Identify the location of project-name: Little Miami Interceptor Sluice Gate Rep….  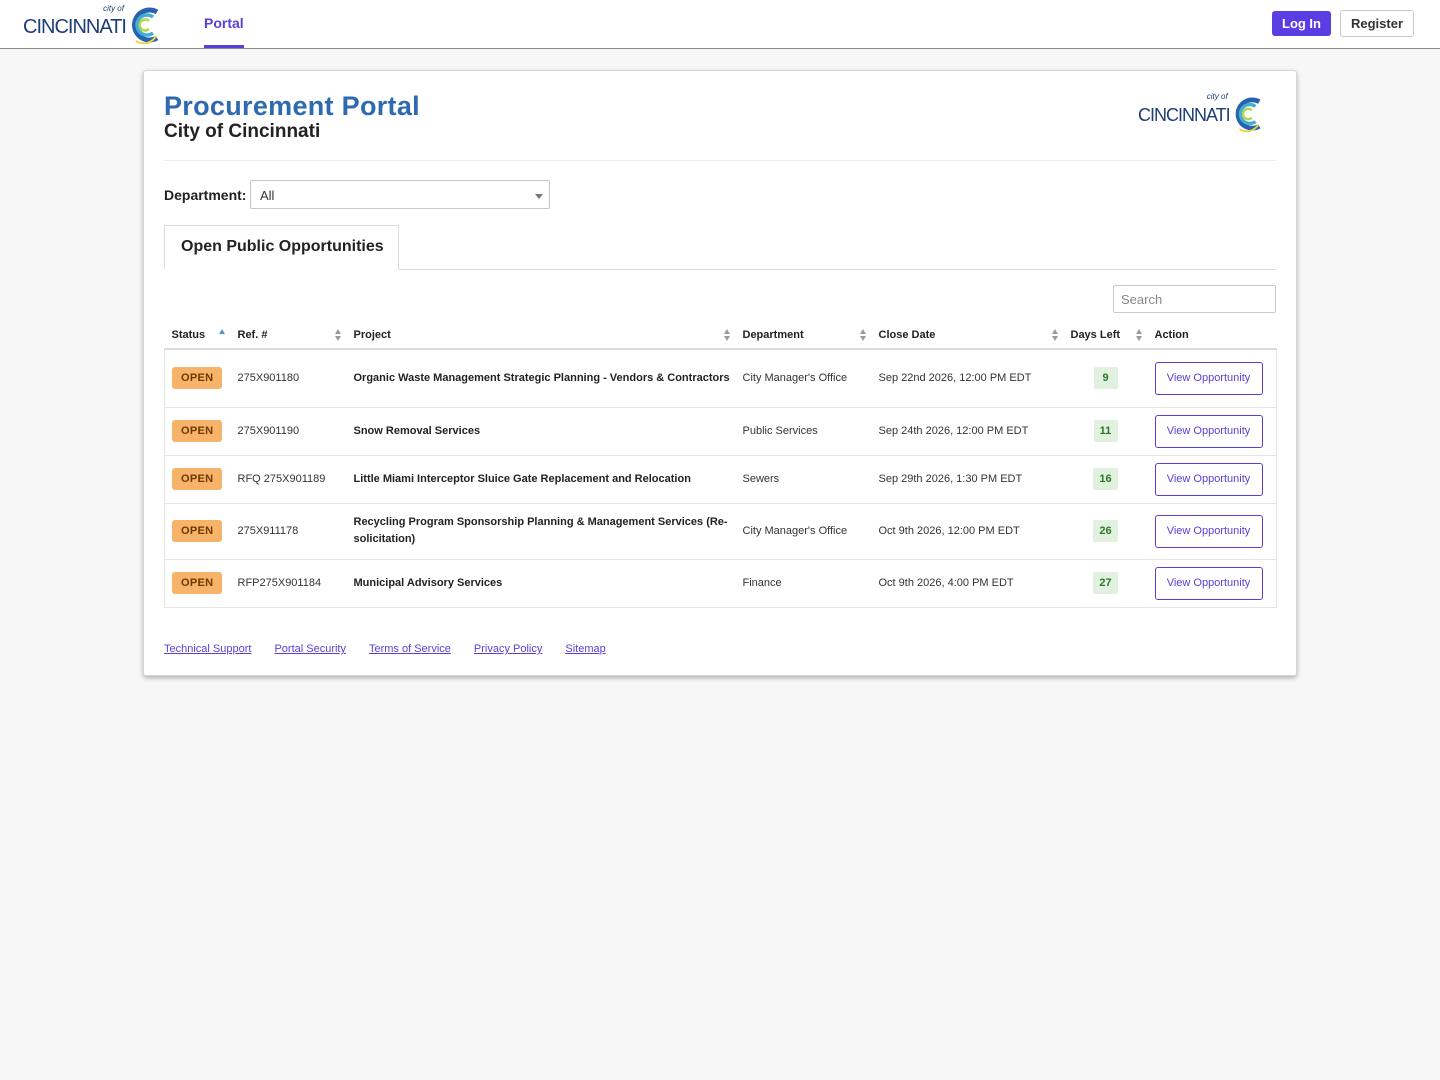
(522, 478).